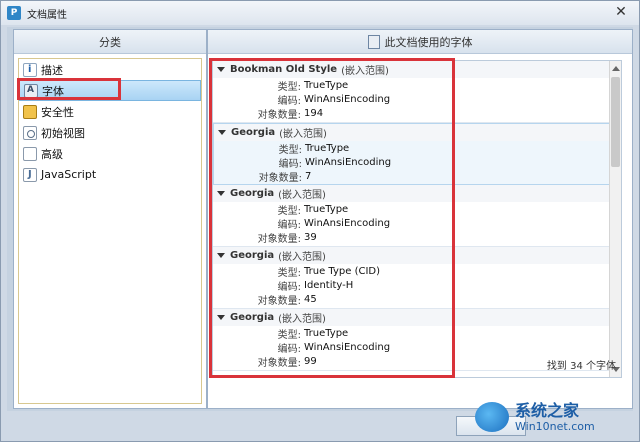 Image resolution: width=640 pixels, height=442 pixels. Describe the element at coordinates (110, 69) in the screenshot. I see `sidebar-item-description: 描述` at that location.